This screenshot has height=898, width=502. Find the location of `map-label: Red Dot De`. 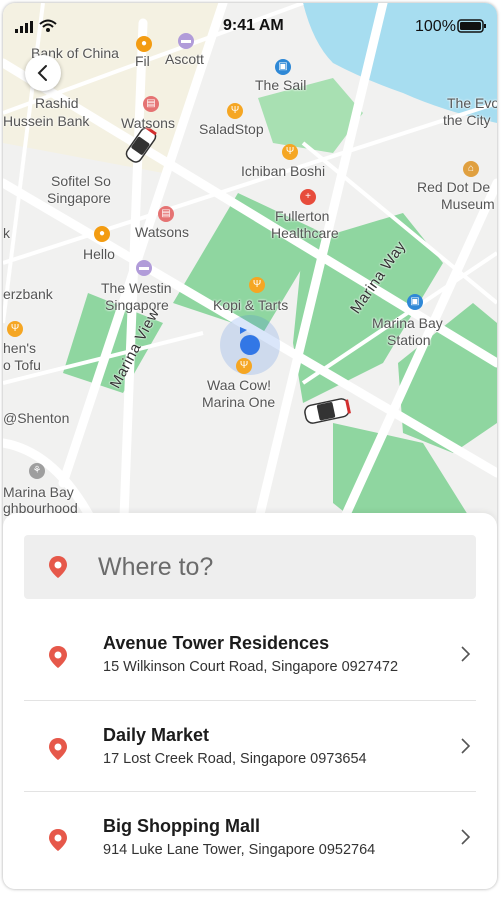

map-label: Red Dot De is located at coordinates (454, 187).